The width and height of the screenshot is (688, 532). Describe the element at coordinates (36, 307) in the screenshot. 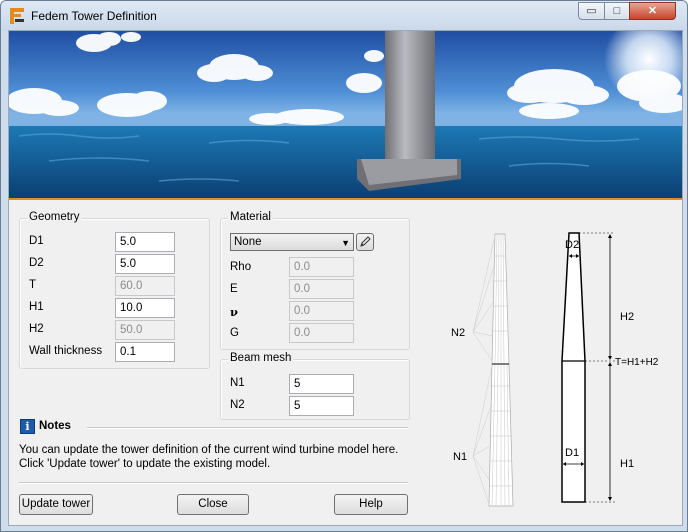

I see `h1-label: H1` at that location.